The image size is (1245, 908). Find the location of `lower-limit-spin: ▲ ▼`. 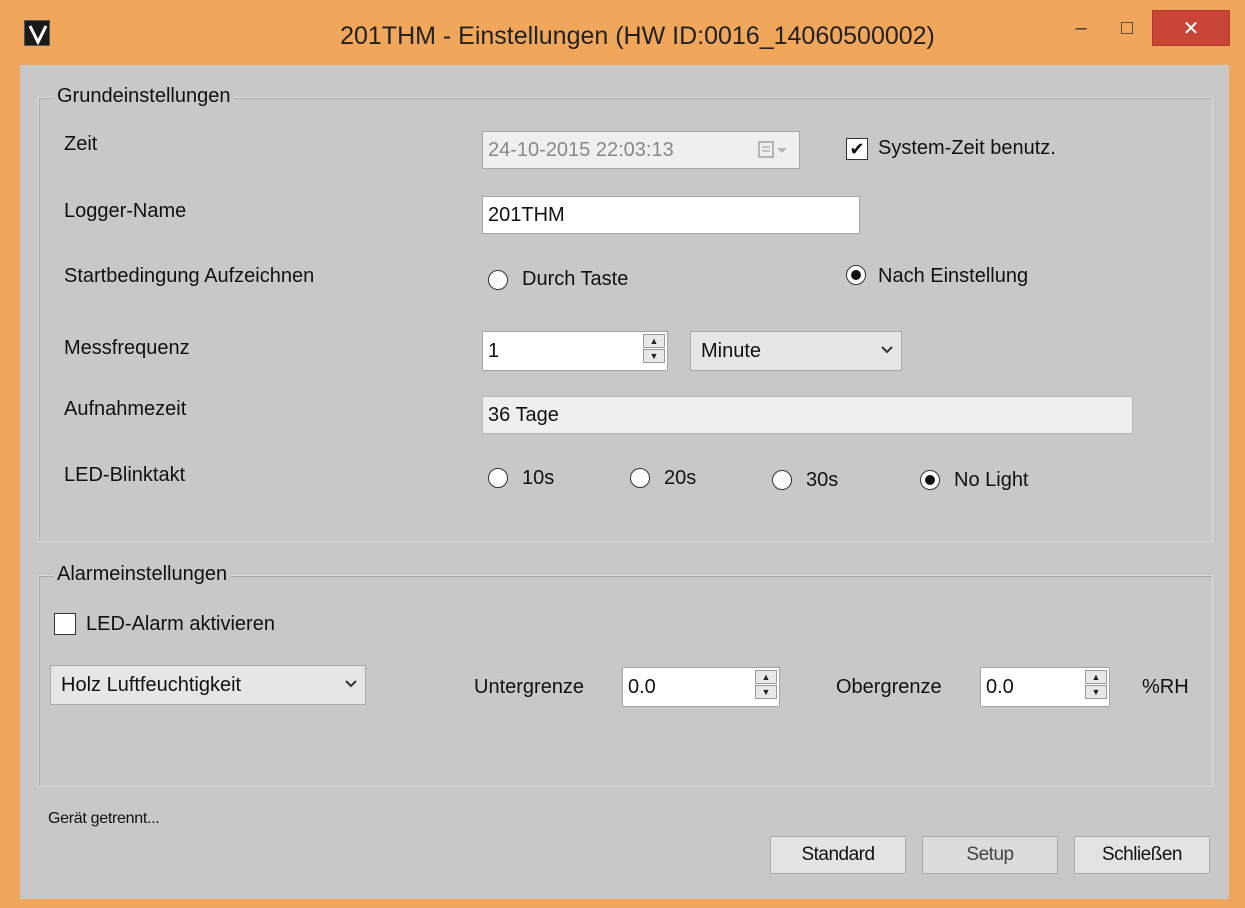

lower-limit-spin: ▲ ▼ is located at coordinates (766, 685).